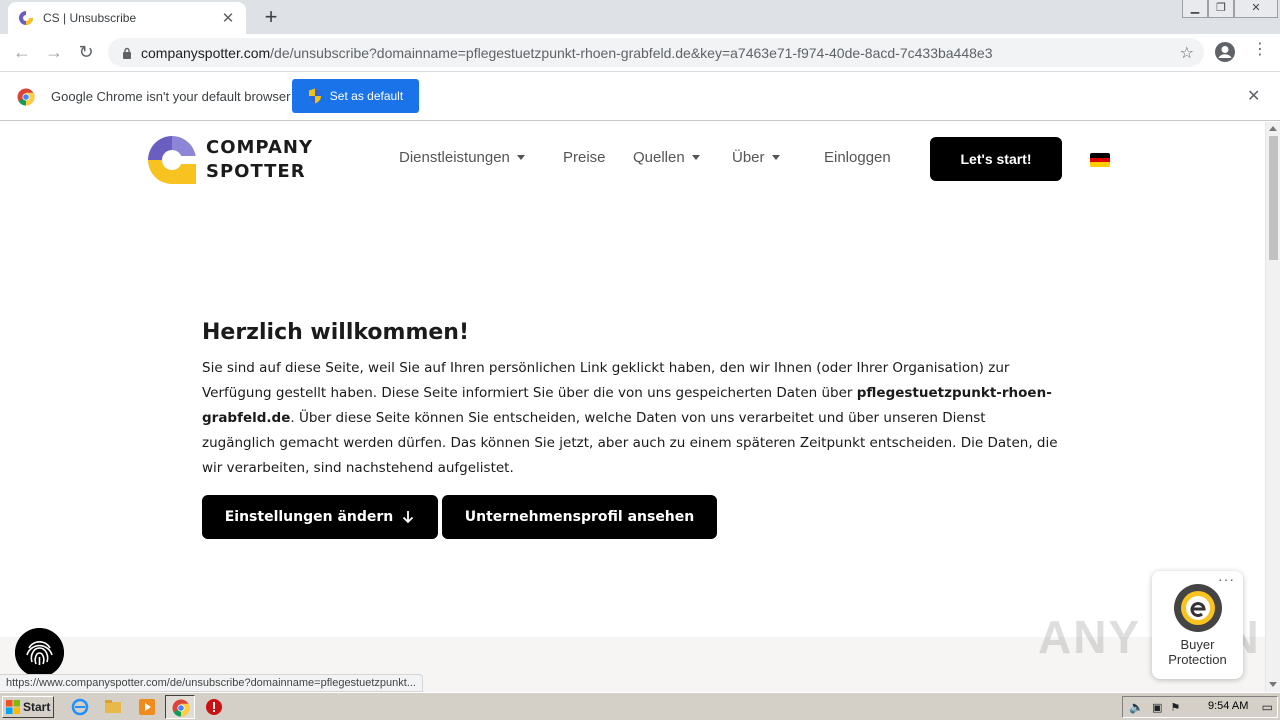  I want to click on page-scrollbar, so click(1272, 407).